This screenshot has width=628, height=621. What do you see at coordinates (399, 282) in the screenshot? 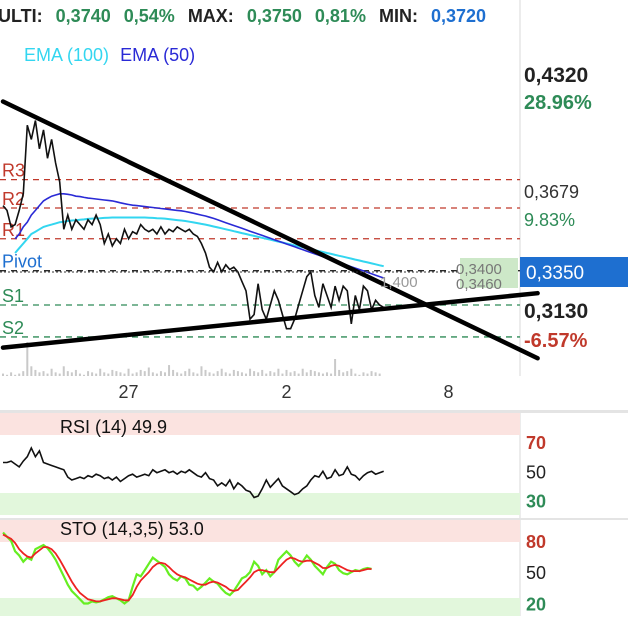
I see `crosshair-left-label: 1,400` at bounding box center [399, 282].